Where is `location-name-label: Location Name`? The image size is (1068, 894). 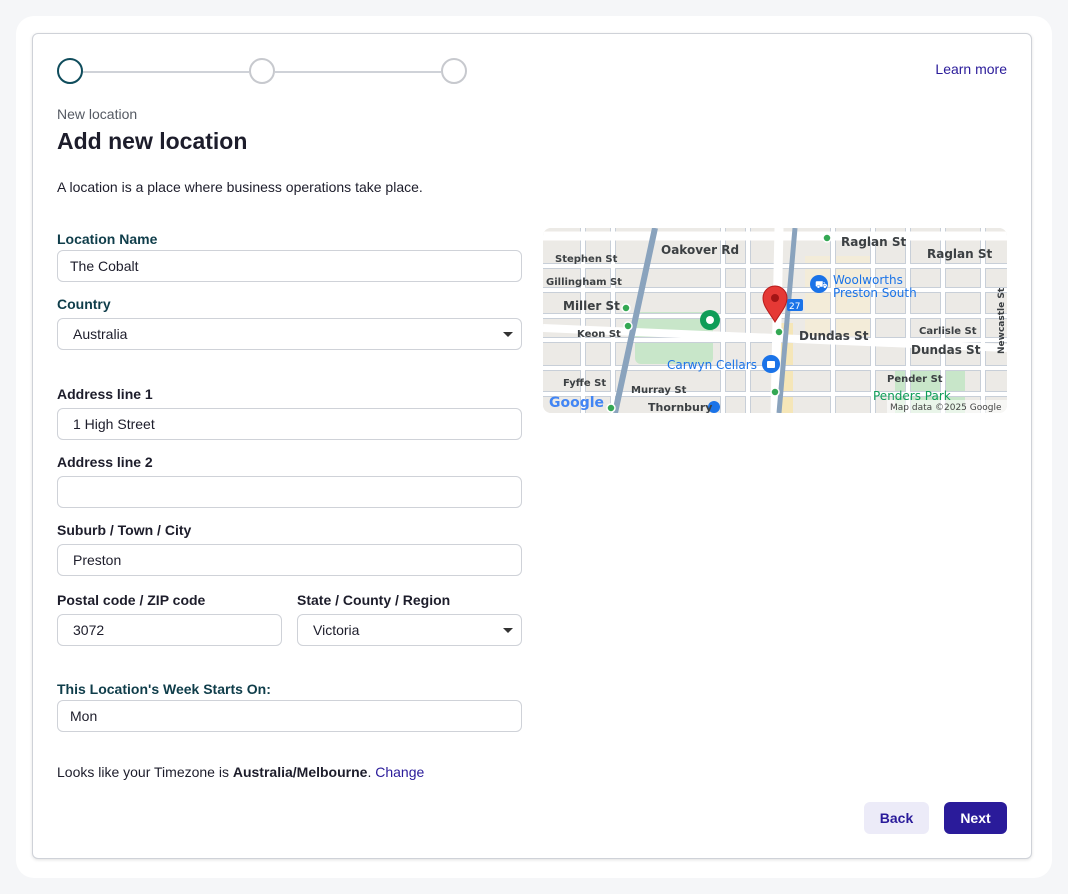
location-name-label: Location Name is located at coordinates (107, 239).